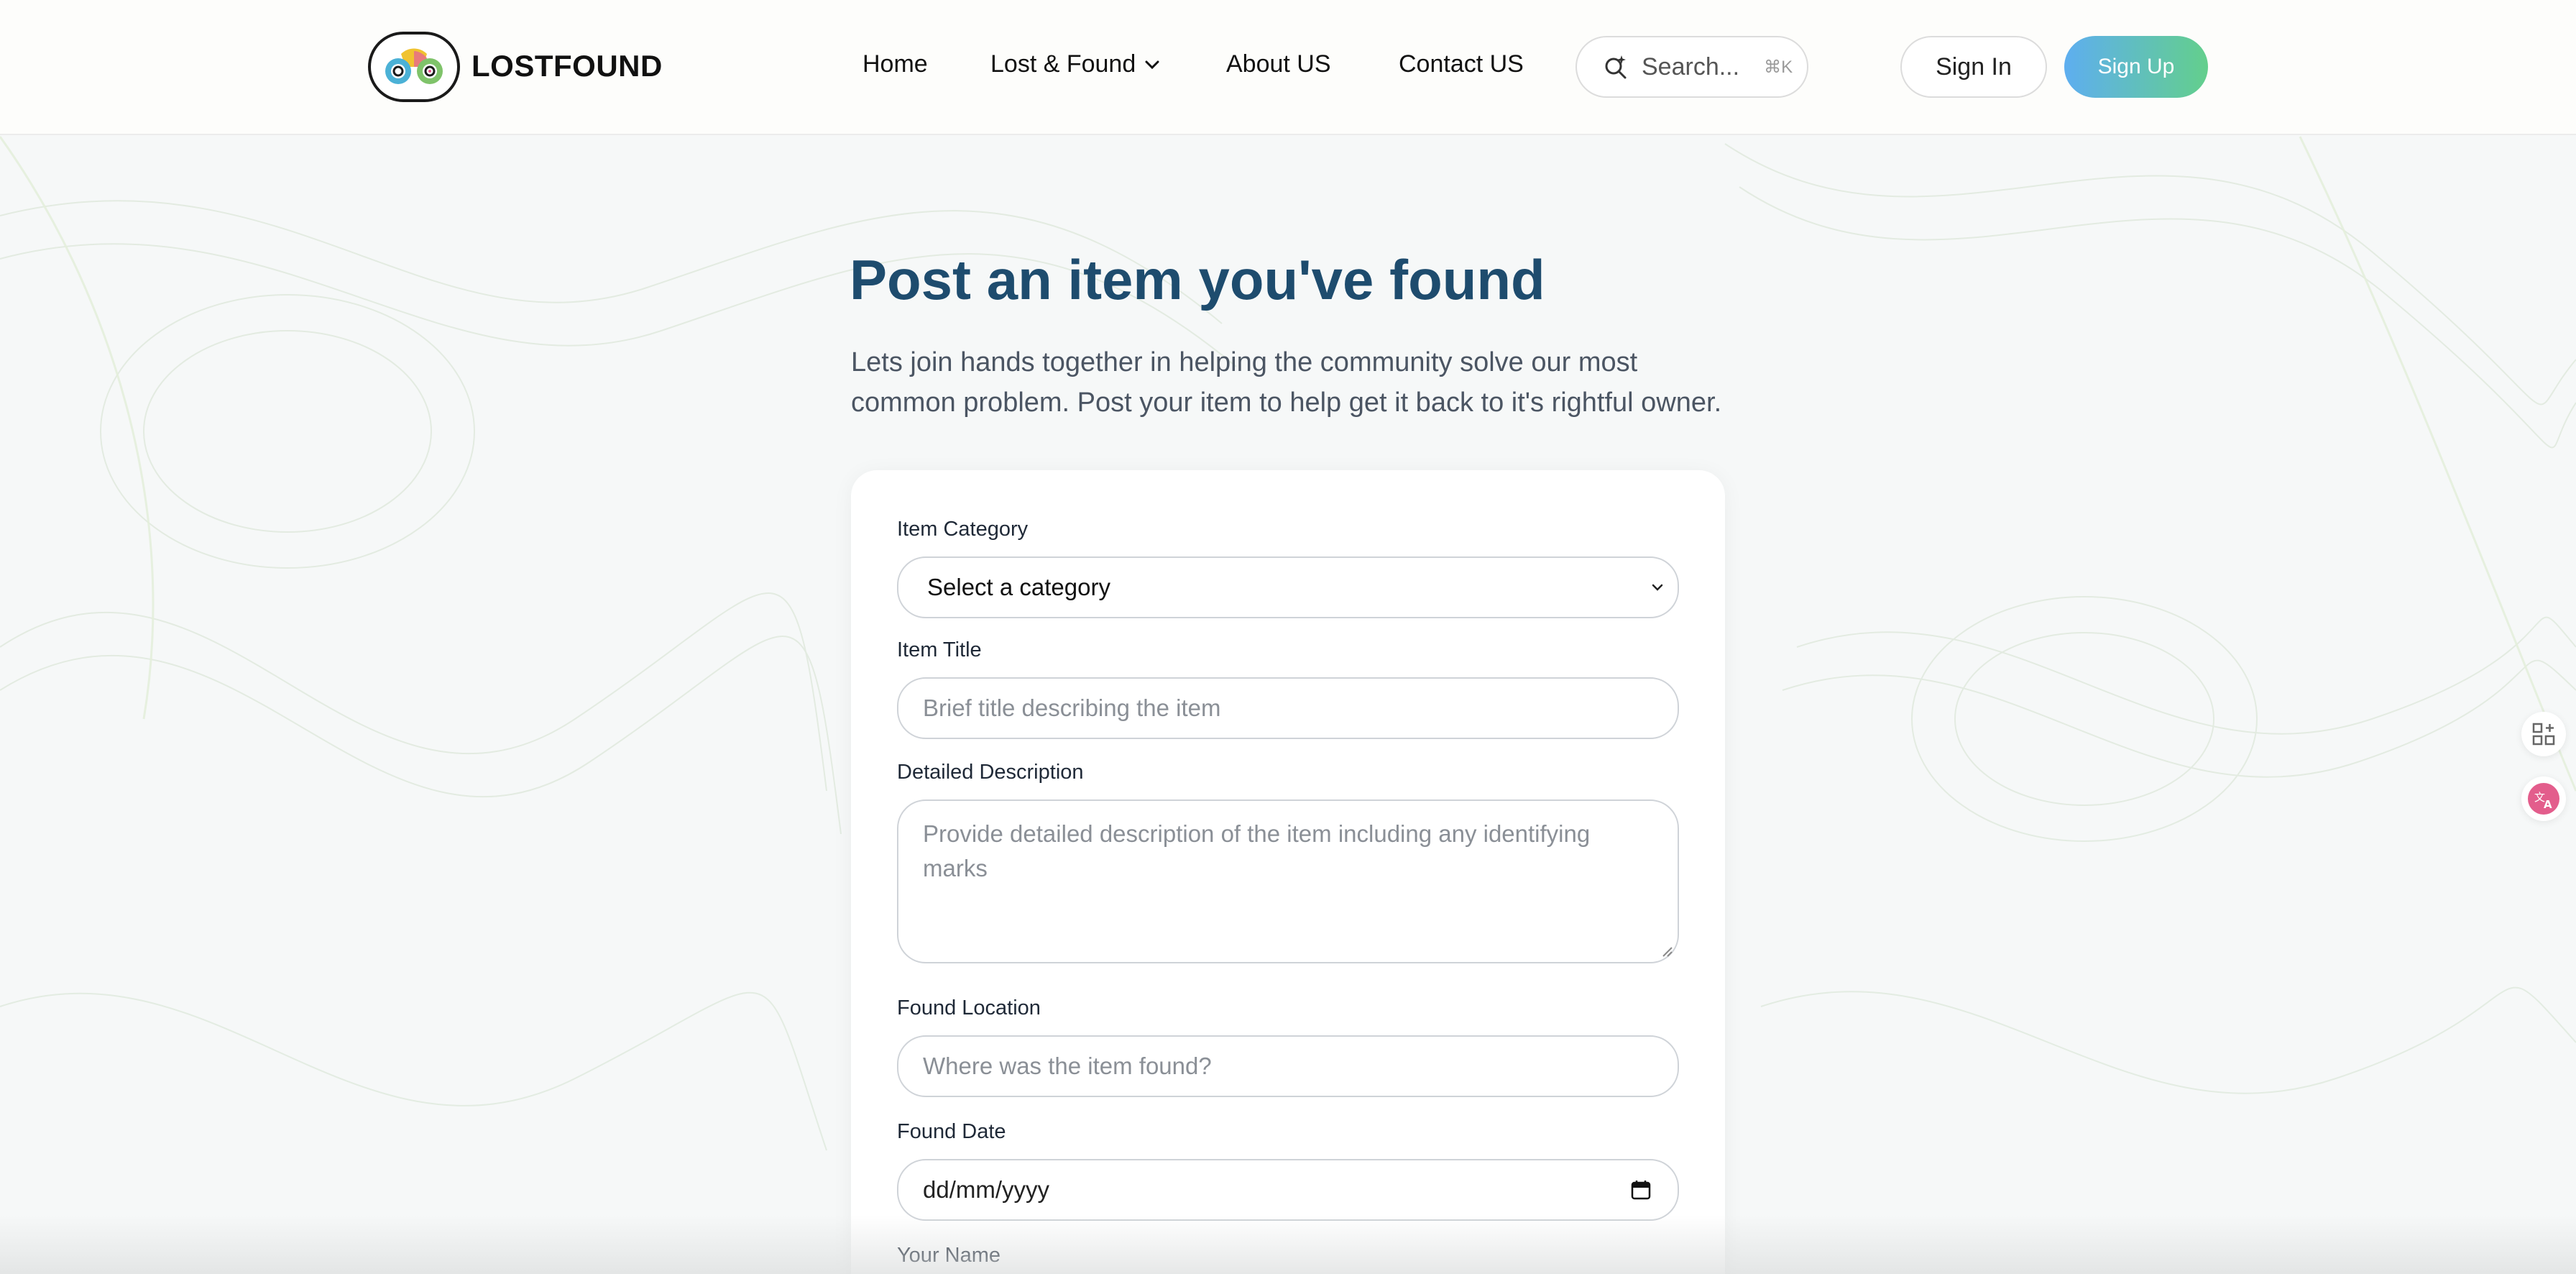  What do you see at coordinates (949, 1255) in the screenshot?
I see `your-name-label: Your Name` at bounding box center [949, 1255].